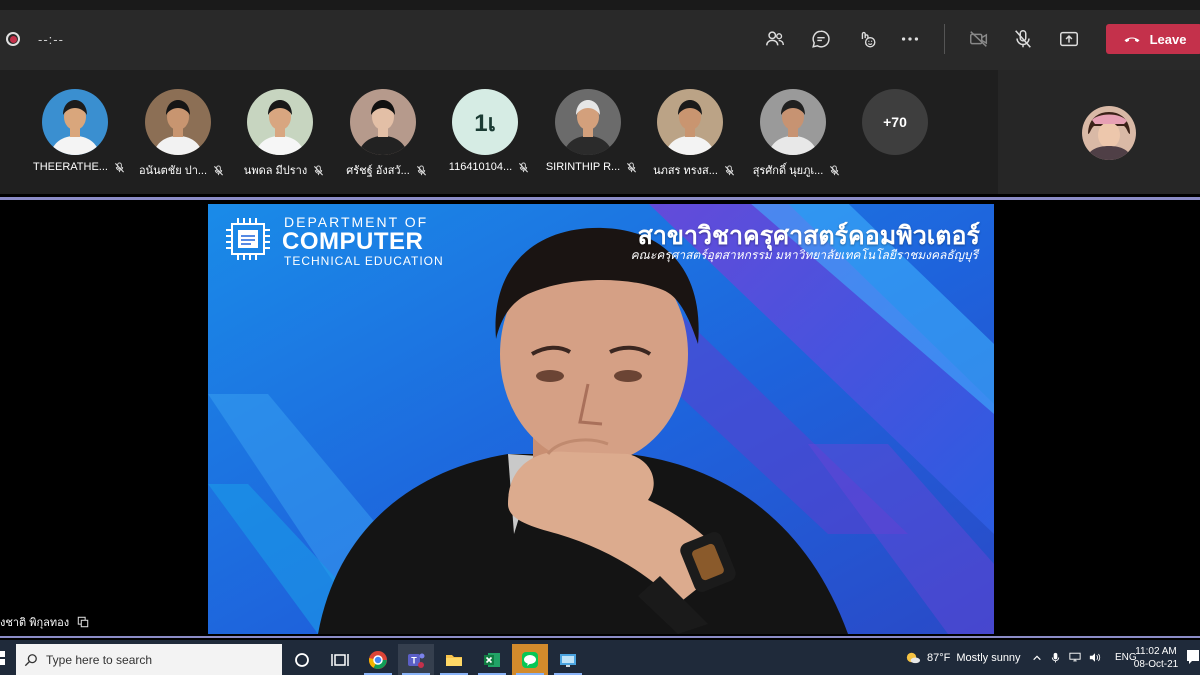 The width and height of the screenshot is (1200, 675). What do you see at coordinates (1109, 133) in the screenshot?
I see `self-view-avatar` at bounding box center [1109, 133].